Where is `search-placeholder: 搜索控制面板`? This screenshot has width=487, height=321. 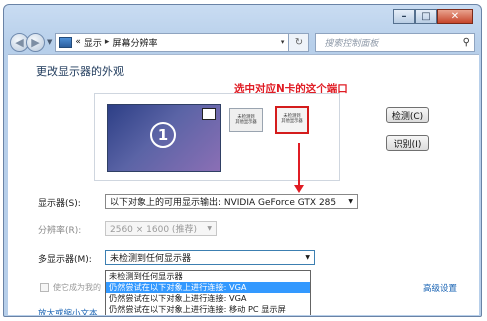 search-placeholder: 搜索控制面板 is located at coordinates (351, 43).